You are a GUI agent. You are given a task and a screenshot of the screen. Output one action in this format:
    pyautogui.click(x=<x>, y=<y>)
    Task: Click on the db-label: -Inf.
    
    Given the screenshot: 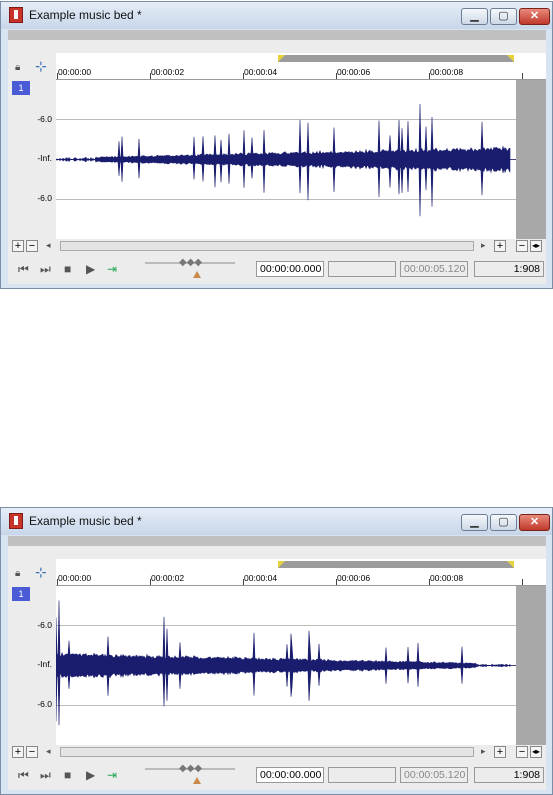 What is the action you would take?
    pyautogui.click(x=44, y=664)
    